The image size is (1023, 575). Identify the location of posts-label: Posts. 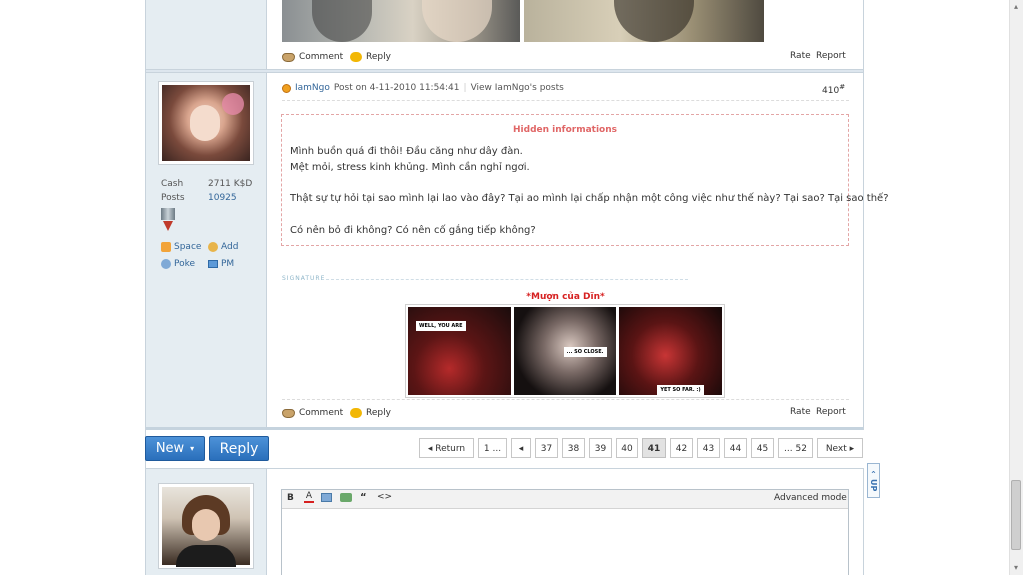
(173, 198).